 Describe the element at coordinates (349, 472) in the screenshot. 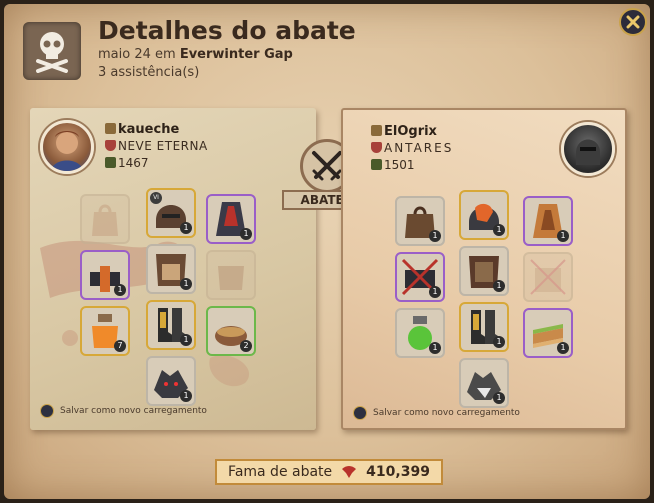

I see `fame-icon` at that location.